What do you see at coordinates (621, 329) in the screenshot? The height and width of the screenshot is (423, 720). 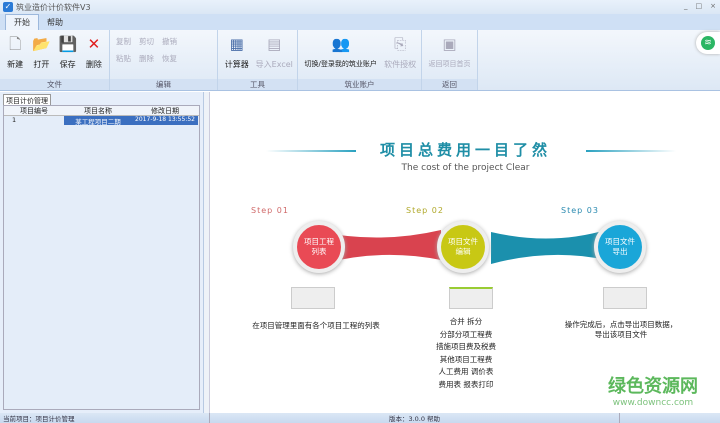 I see `step-3-description: 操作完成后，点击导出项目数据， 导出该项目文件` at bounding box center [621, 329].